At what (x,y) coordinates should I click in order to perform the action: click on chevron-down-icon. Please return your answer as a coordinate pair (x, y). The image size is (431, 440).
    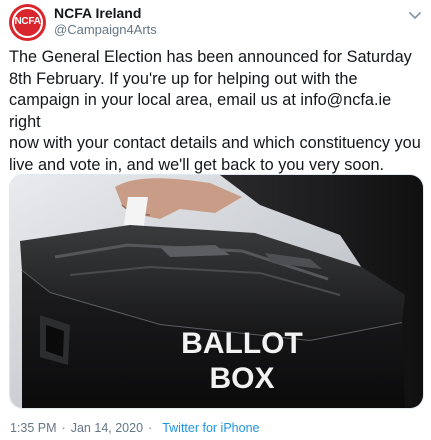
    Looking at the image, I should click on (415, 13).